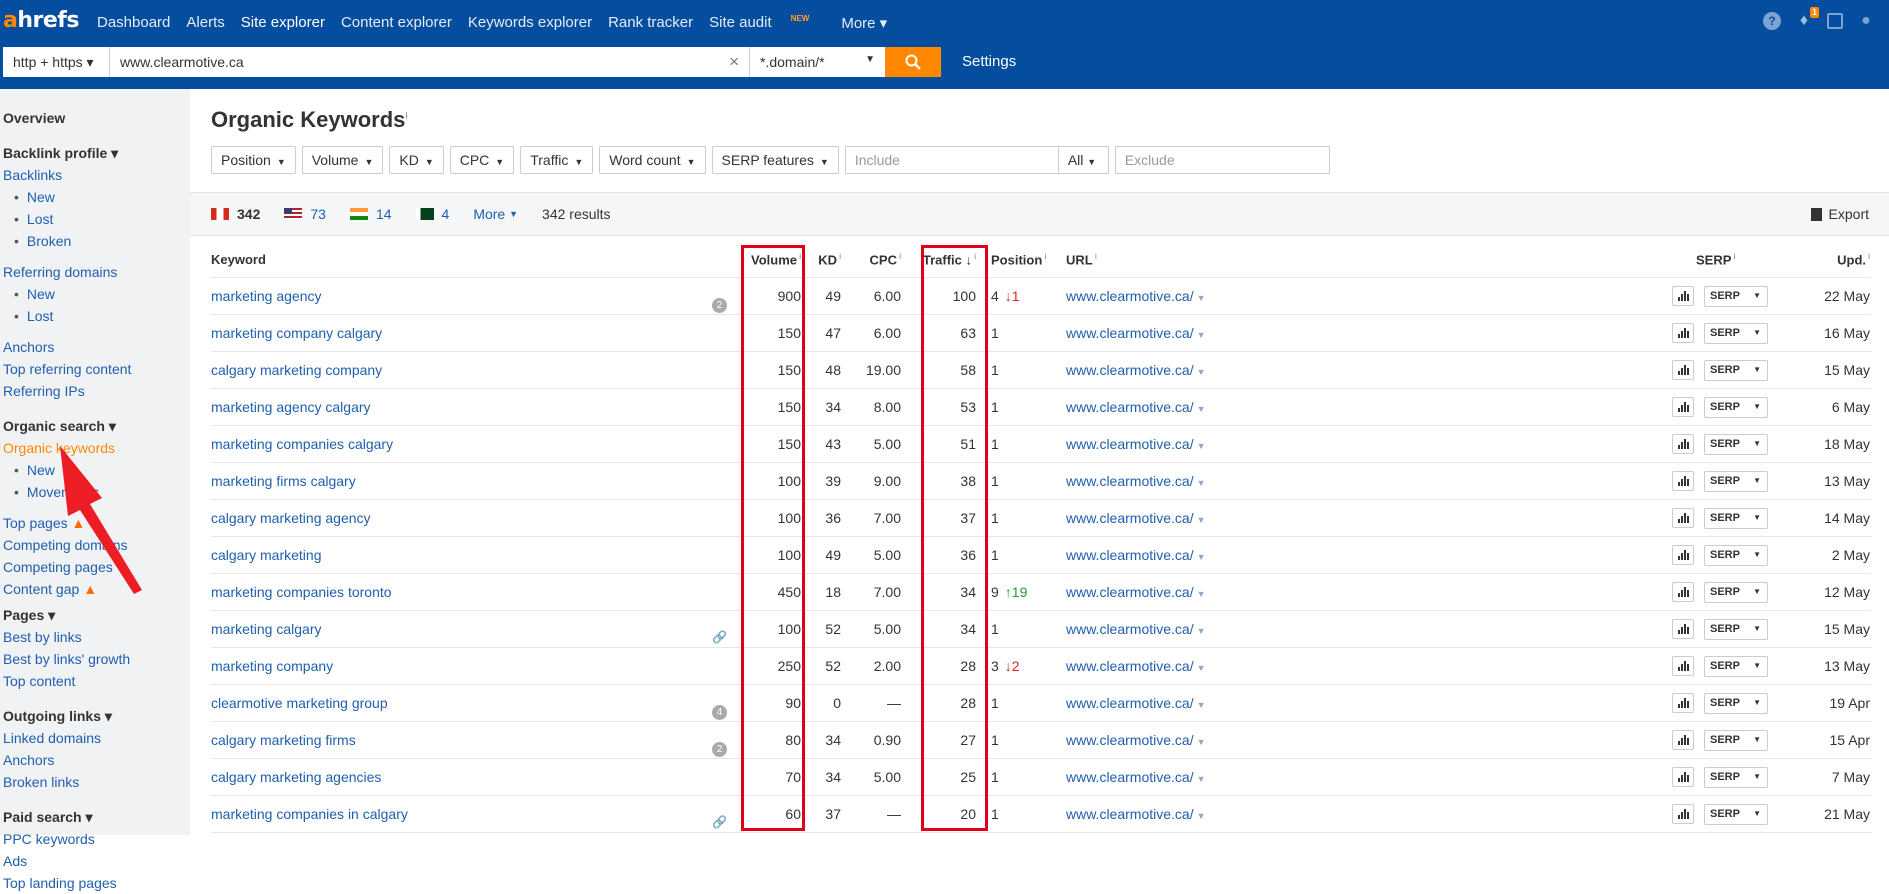  Describe the element at coordinates (1772, 21) in the screenshot. I see `help-icon: ?` at that location.